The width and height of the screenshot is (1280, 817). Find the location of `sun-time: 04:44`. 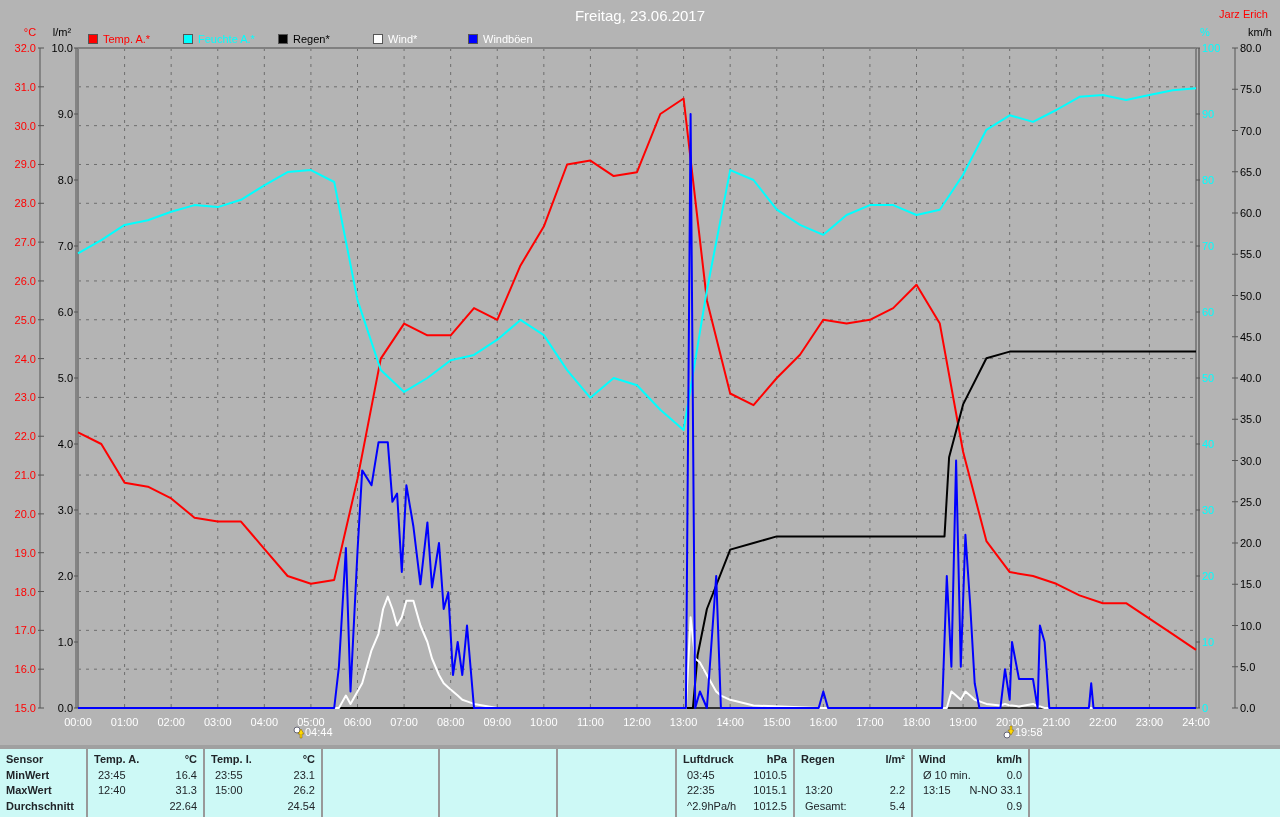

sun-time: 04:44 is located at coordinates (319, 733).